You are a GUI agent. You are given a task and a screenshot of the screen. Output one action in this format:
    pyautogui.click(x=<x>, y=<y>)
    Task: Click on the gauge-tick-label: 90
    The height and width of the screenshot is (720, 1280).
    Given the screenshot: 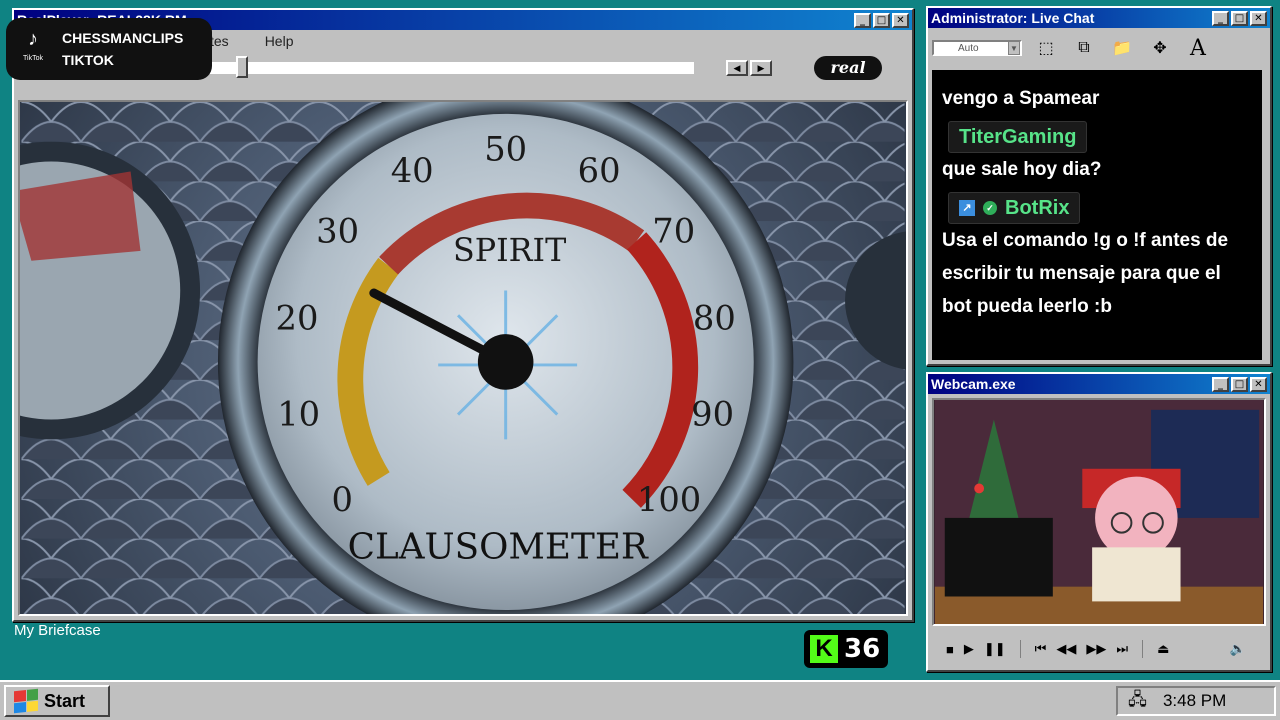 What is the action you would take?
    pyautogui.click(x=712, y=413)
    